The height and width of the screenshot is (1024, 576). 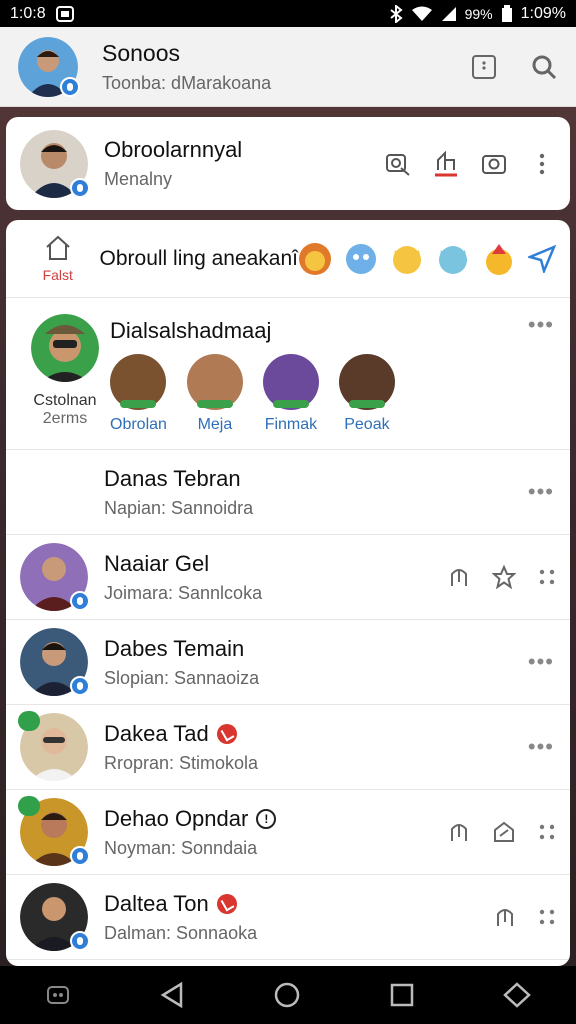 I want to click on member-name: Obrolan, so click(x=138, y=424).